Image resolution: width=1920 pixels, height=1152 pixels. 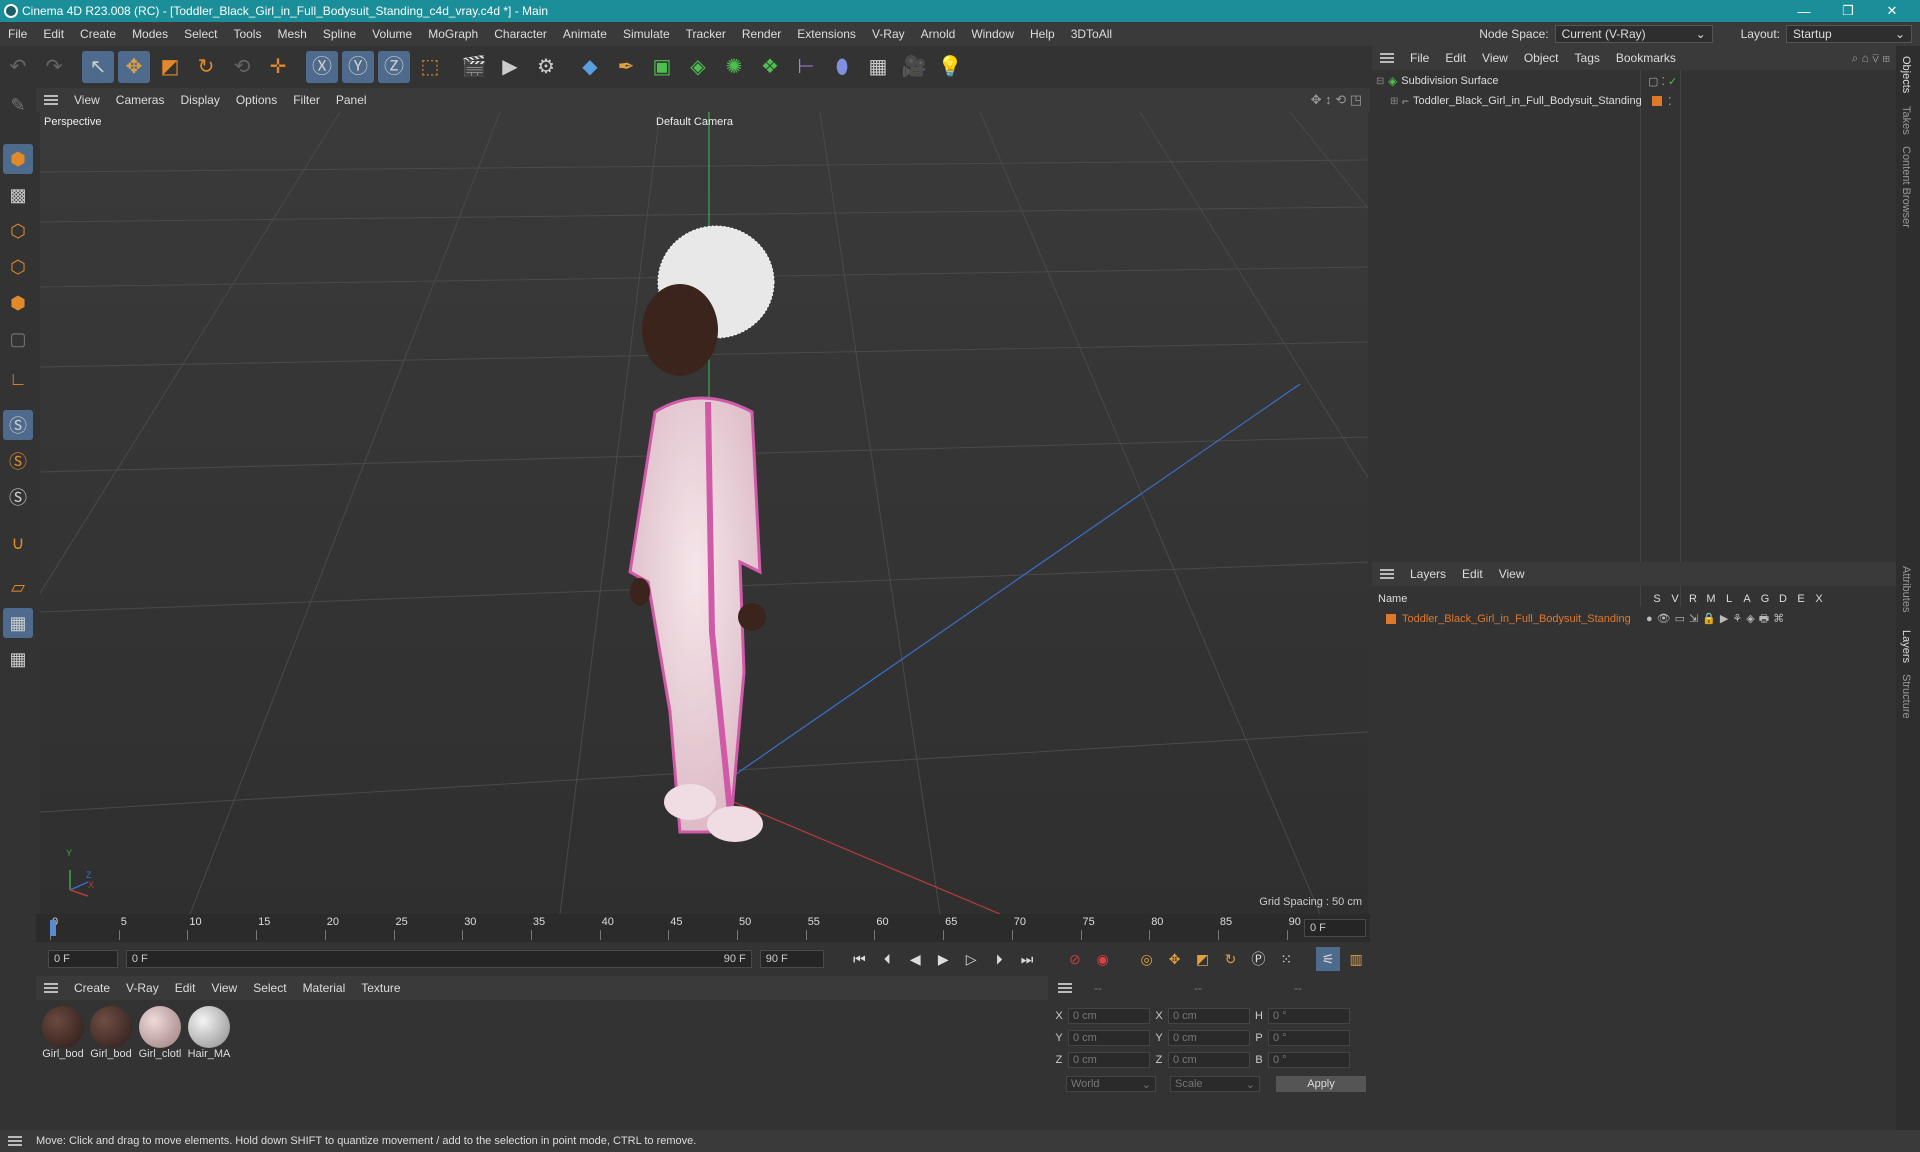 I want to click on snap-workplane-button: Ⓢ, so click(x=18, y=497).